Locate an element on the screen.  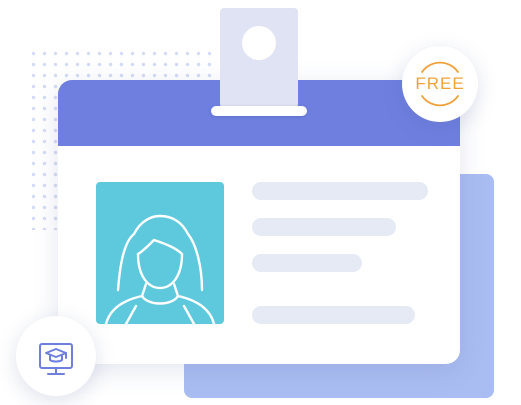
badge-clip is located at coordinates (259, 58).